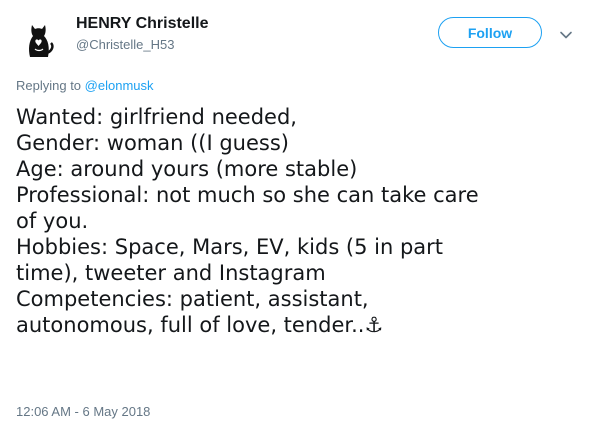 The image size is (590, 432). What do you see at coordinates (200, 325) in the screenshot?
I see `tweet-line: autonomous, full of love, tender..⚓` at bounding box center [200, 325].